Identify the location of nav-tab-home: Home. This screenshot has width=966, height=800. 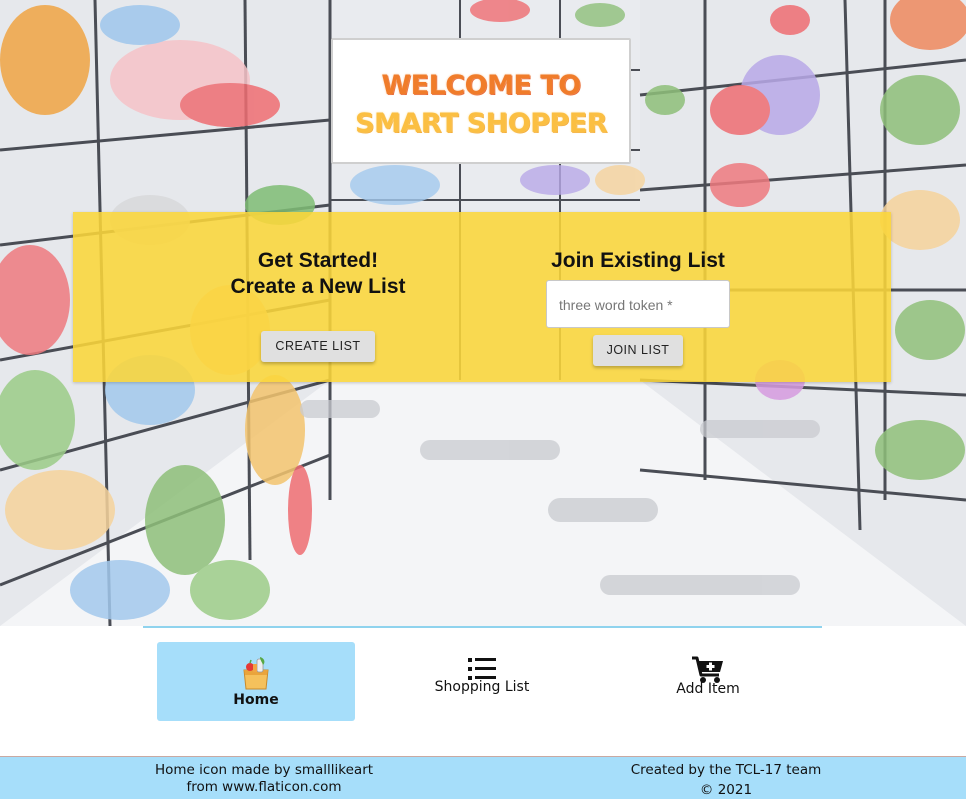
(256, 681).